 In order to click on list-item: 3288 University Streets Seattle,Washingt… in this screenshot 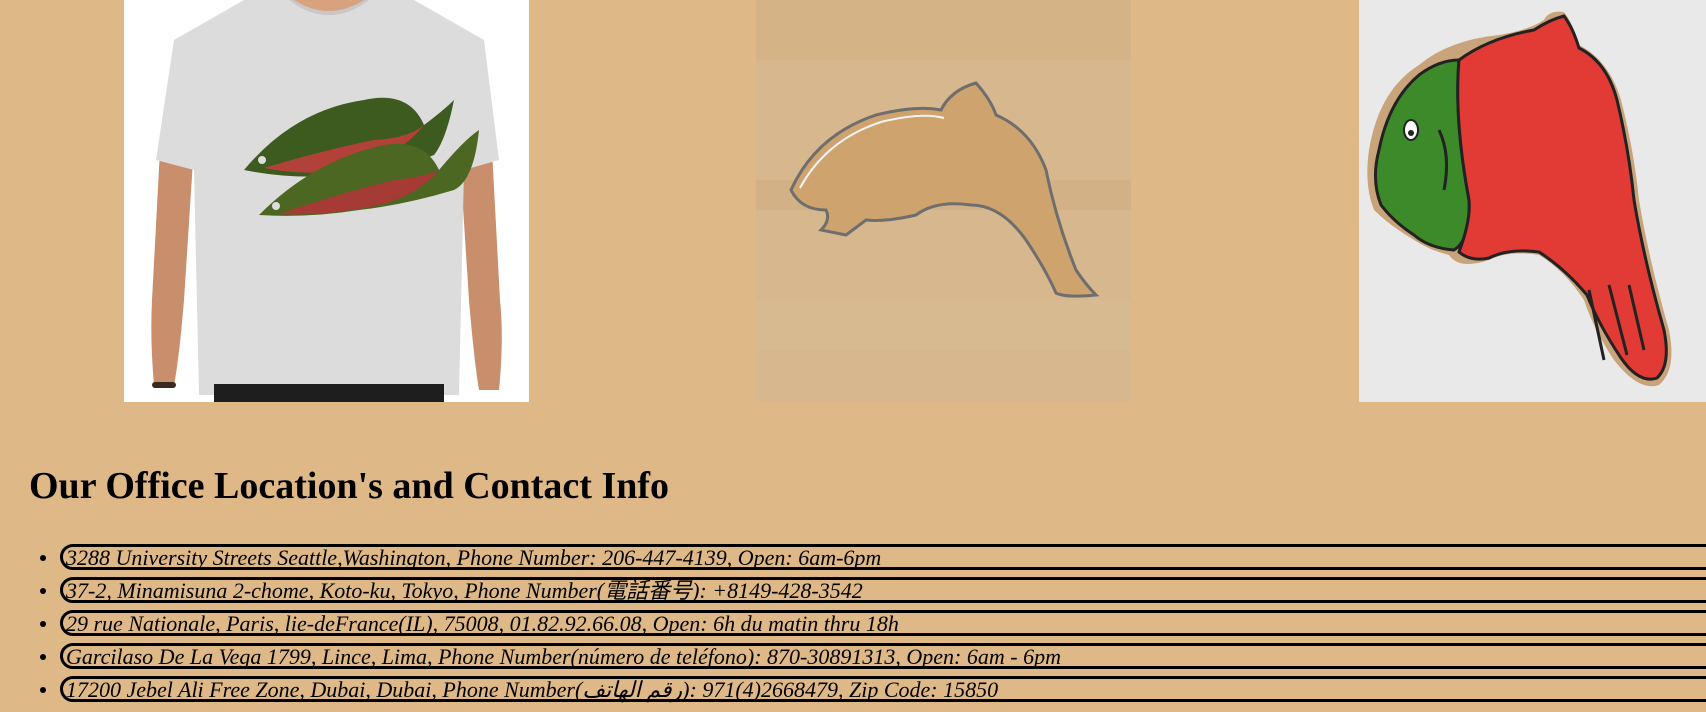, I will do `click(853, 558)`.